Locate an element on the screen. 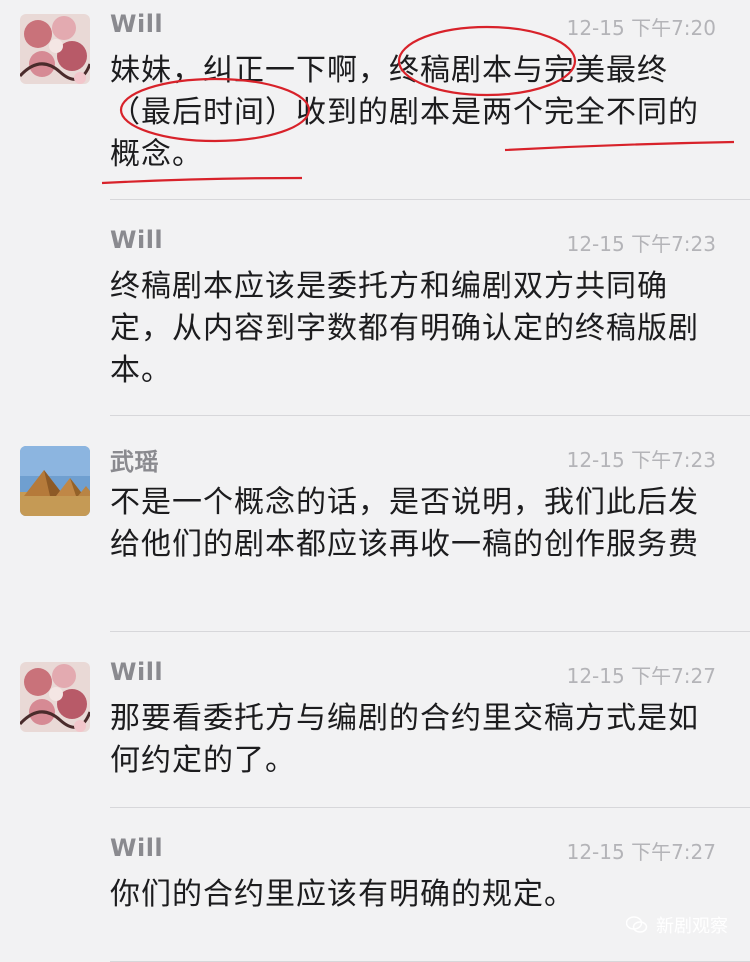 This screenshot has height=962, width=750. message-time: 12-15 下午7:20 is located at coordinates (641, 28).